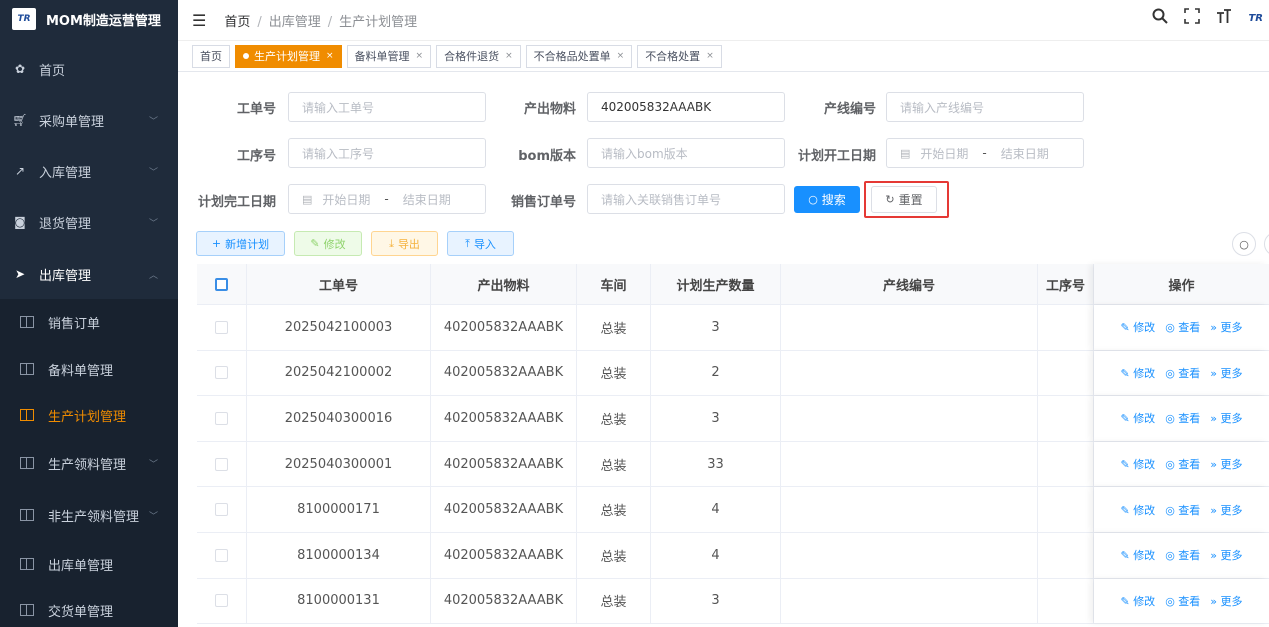 This screenshot has width=1269, height=627. Describe the element at coordinates (89, 564) in the screenshot. I see `sidebar-item-outbound-order: 出库单管理` at that location.